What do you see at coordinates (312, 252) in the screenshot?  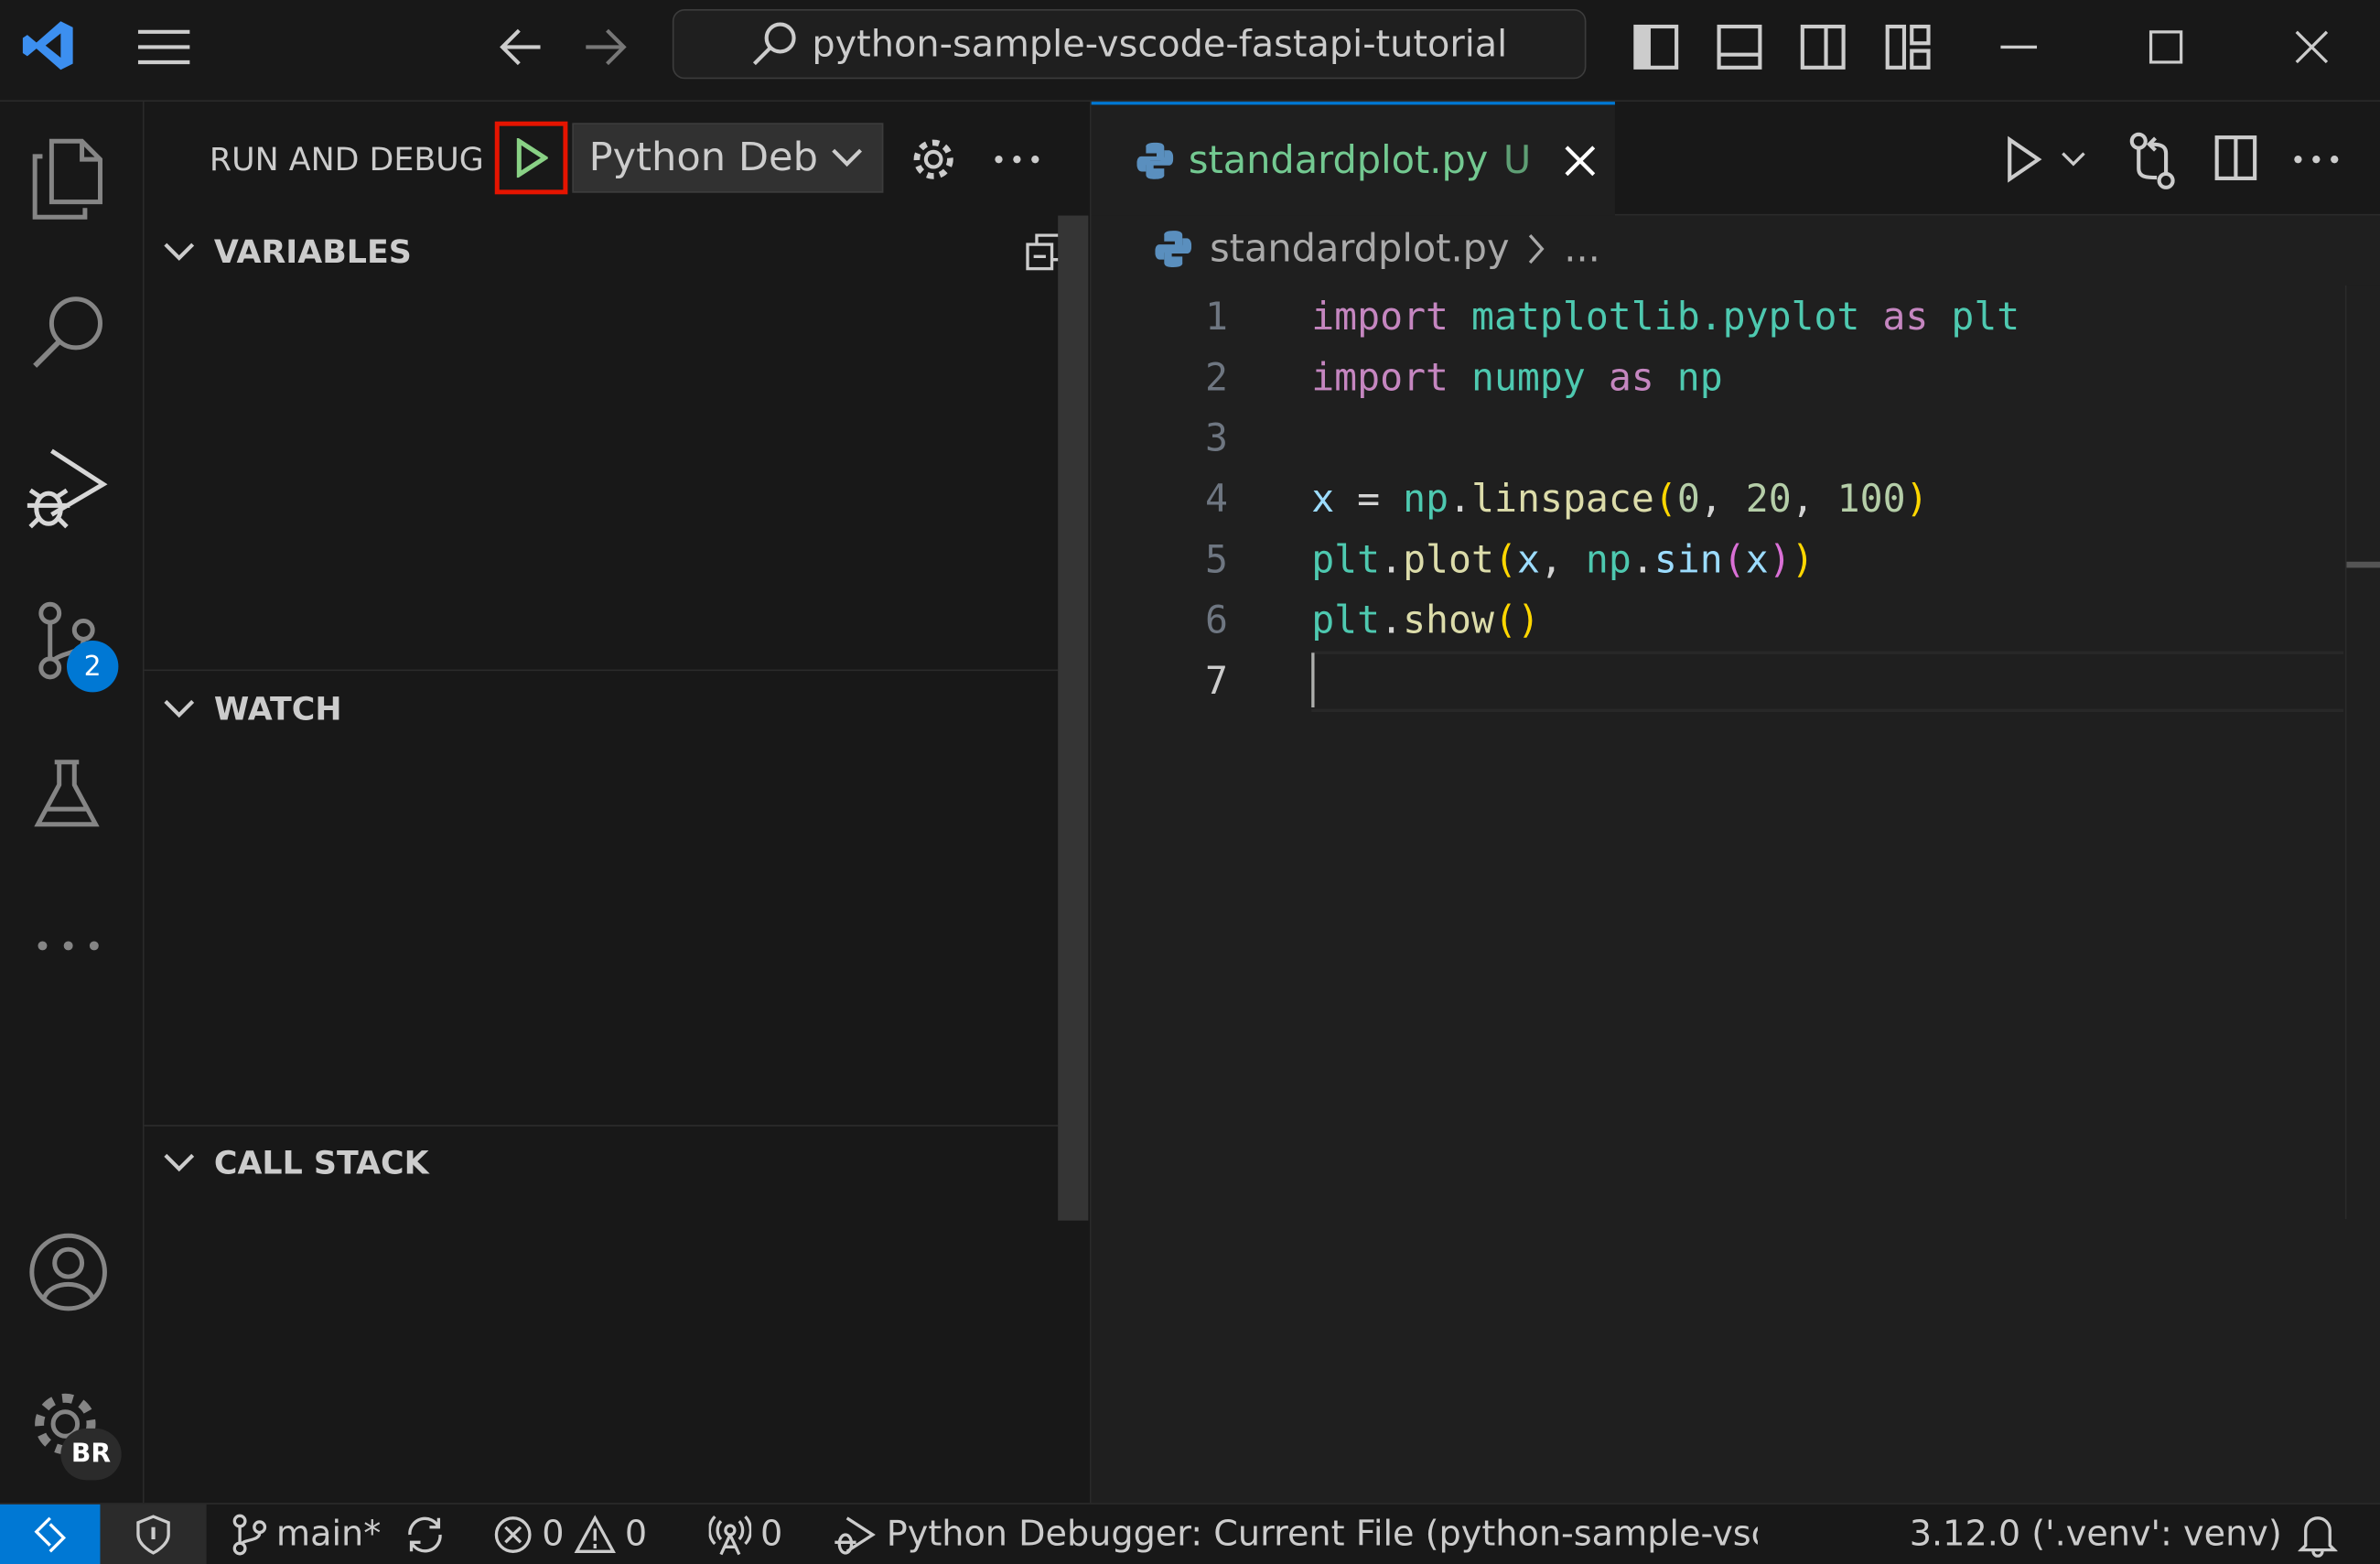 I see `section-title: VARIABLES` at bounding box center [312, 252].